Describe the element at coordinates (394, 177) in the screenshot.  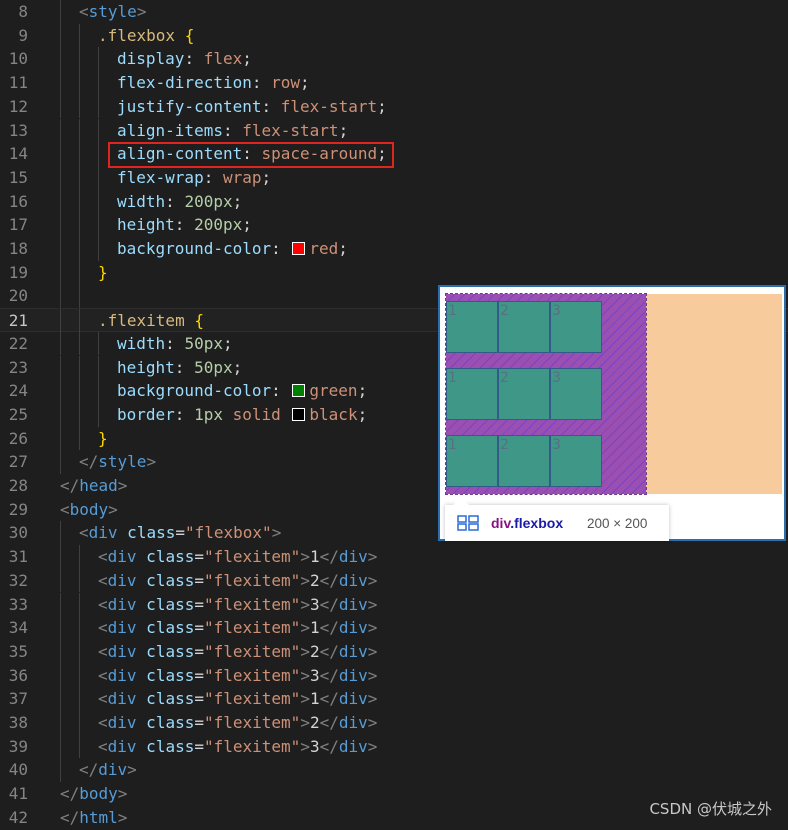
I see `code-line: 15 flex-wrap: wrap;` at that location.